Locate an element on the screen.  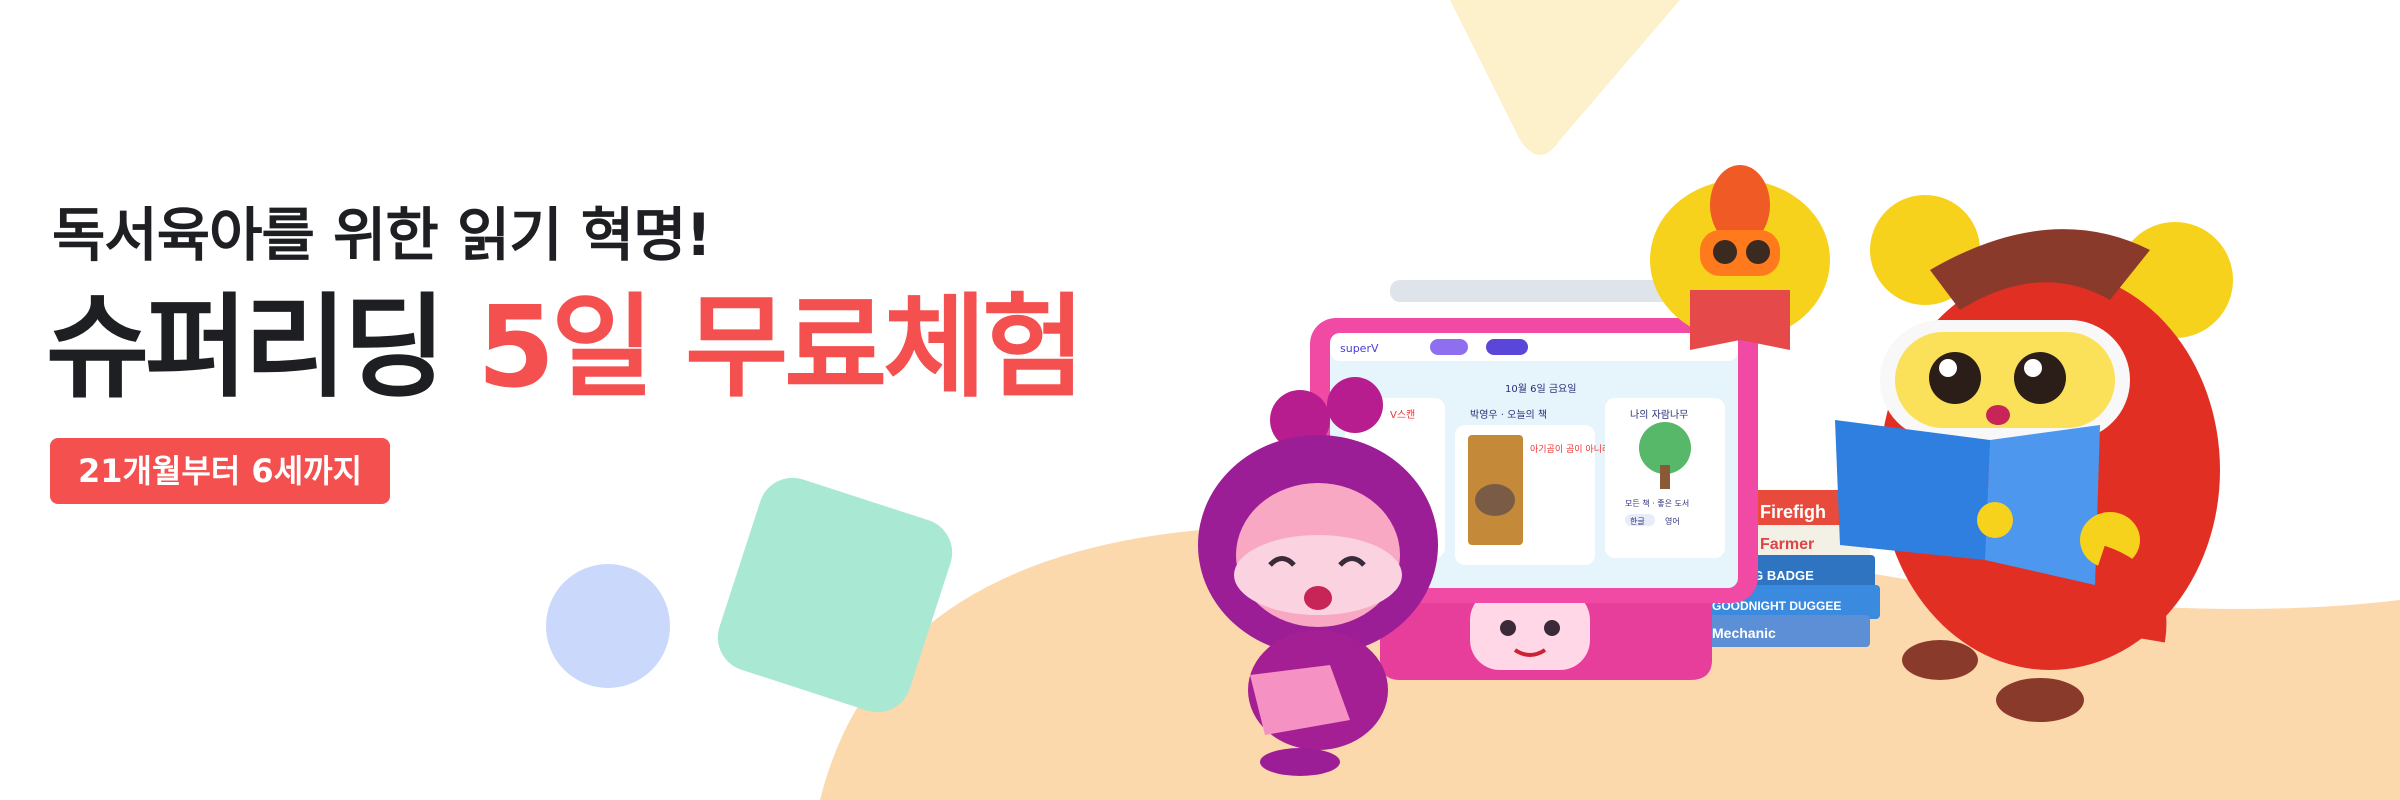
tablet-lang-tab-en: 영어 is located at coordinates (1672, 521).